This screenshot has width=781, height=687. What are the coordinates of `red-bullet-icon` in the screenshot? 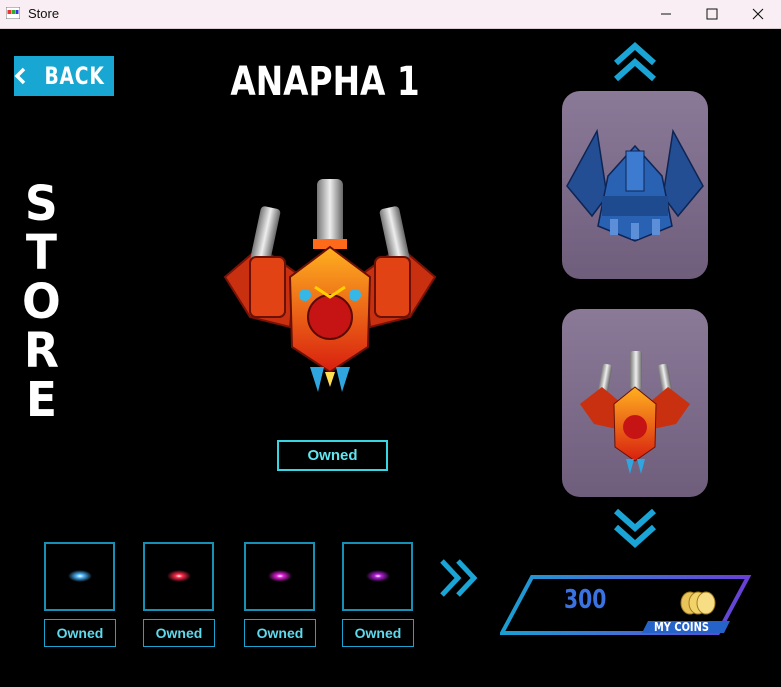 It's located at (179, 576).